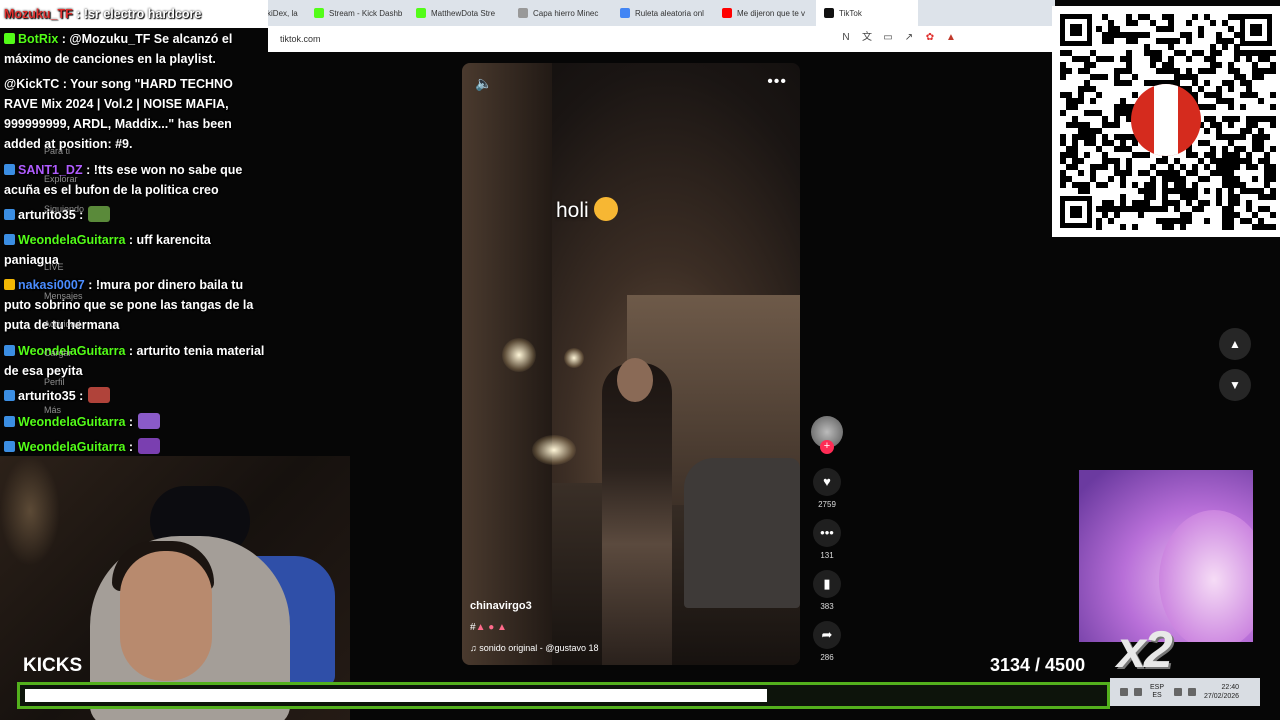  I want to click on kicks-progress-bar, so click(563, 695).